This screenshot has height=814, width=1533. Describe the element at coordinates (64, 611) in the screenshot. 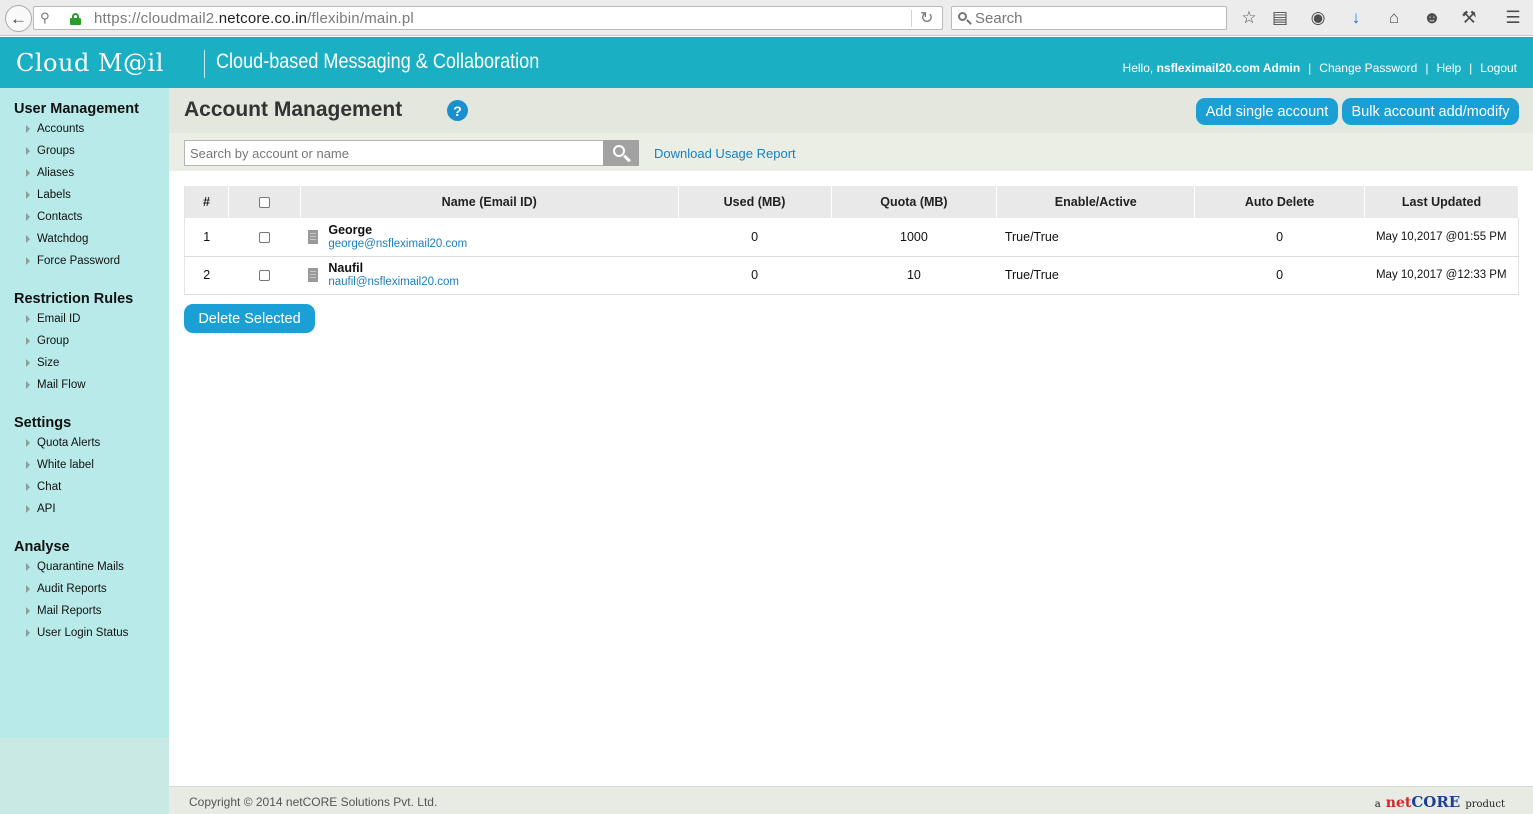

I see `sidebar-item-mail-reports: Mail Reports` at that location.